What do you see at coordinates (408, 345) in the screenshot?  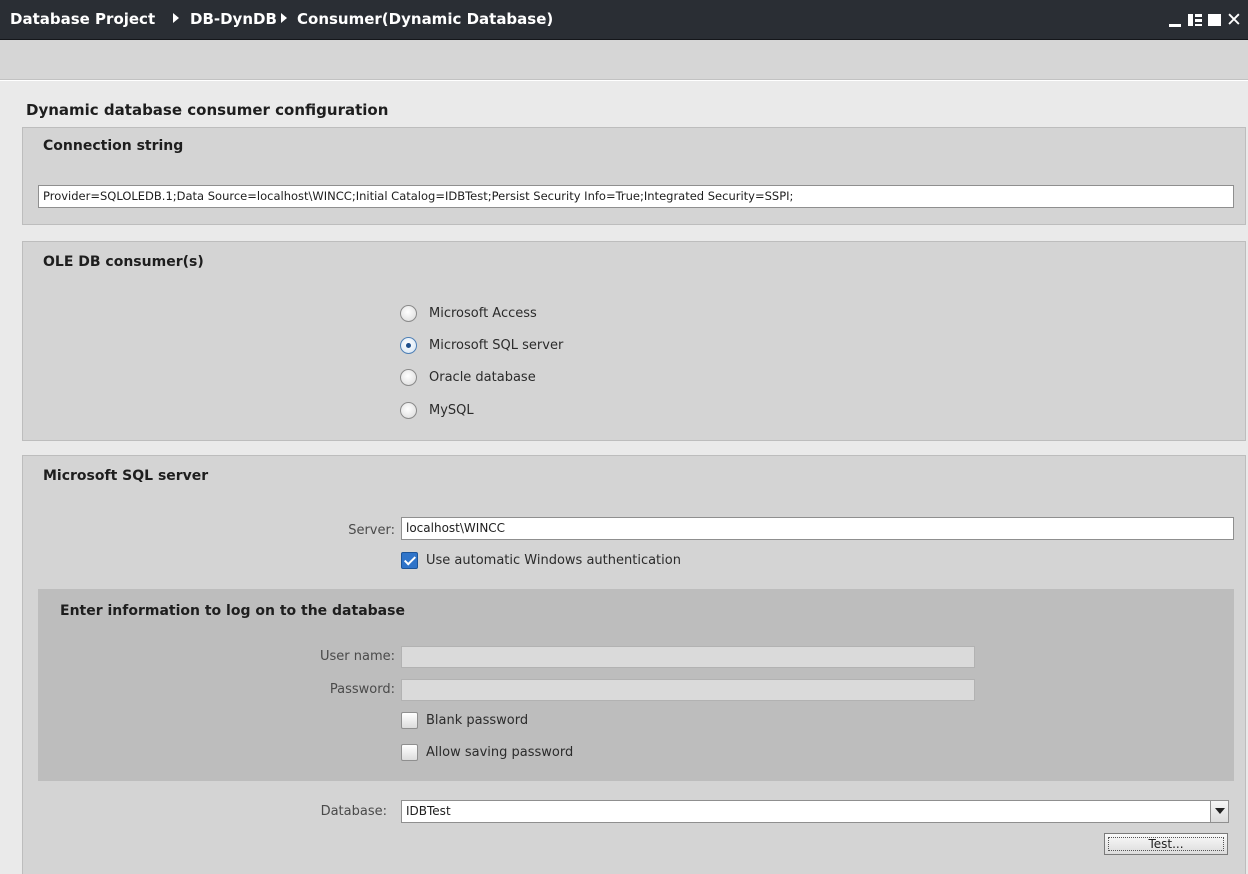 I see `radio-button-selected-icon` at bounding box center [408, 345].